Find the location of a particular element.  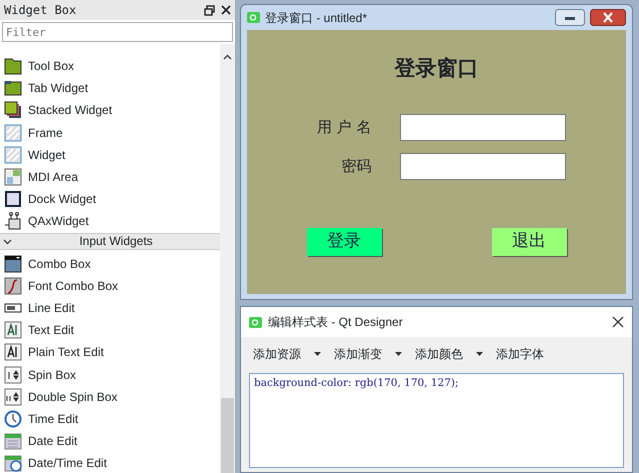

widget-item: Double Spin Box is located at coordinates (73, 397).